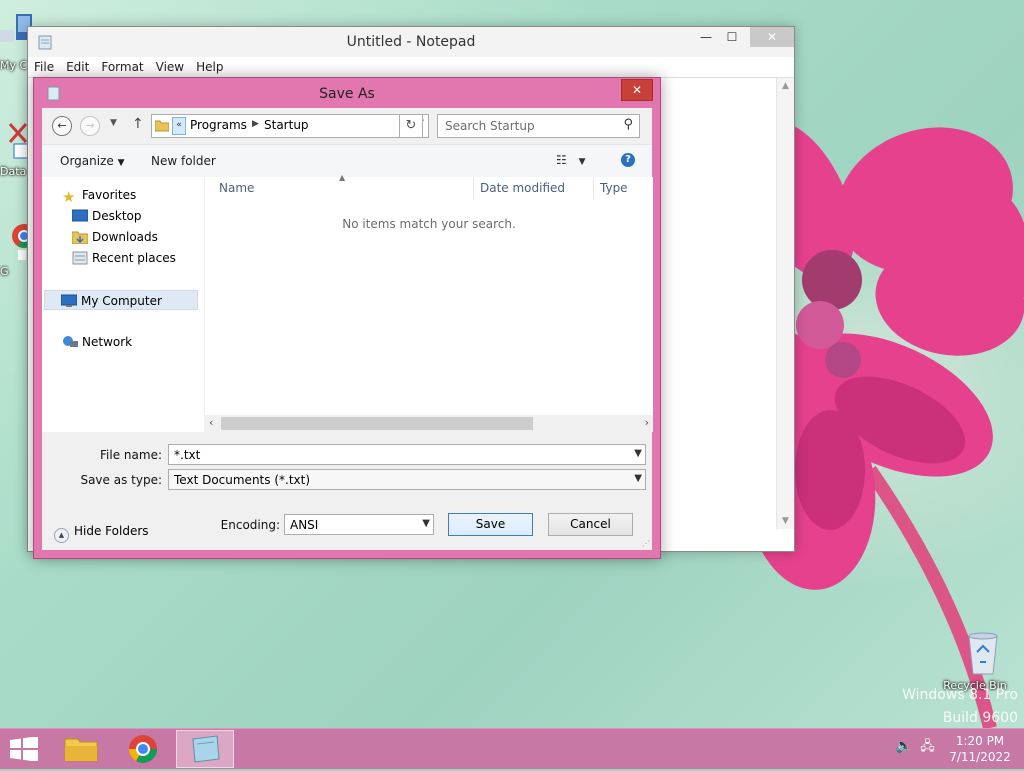 The height and width of the screenshot is (771, 1024). What do you see at coordinates (637, 90) in the screenshot?
I see `dialog-close-button: ✕` at bounding box center [637, 90].